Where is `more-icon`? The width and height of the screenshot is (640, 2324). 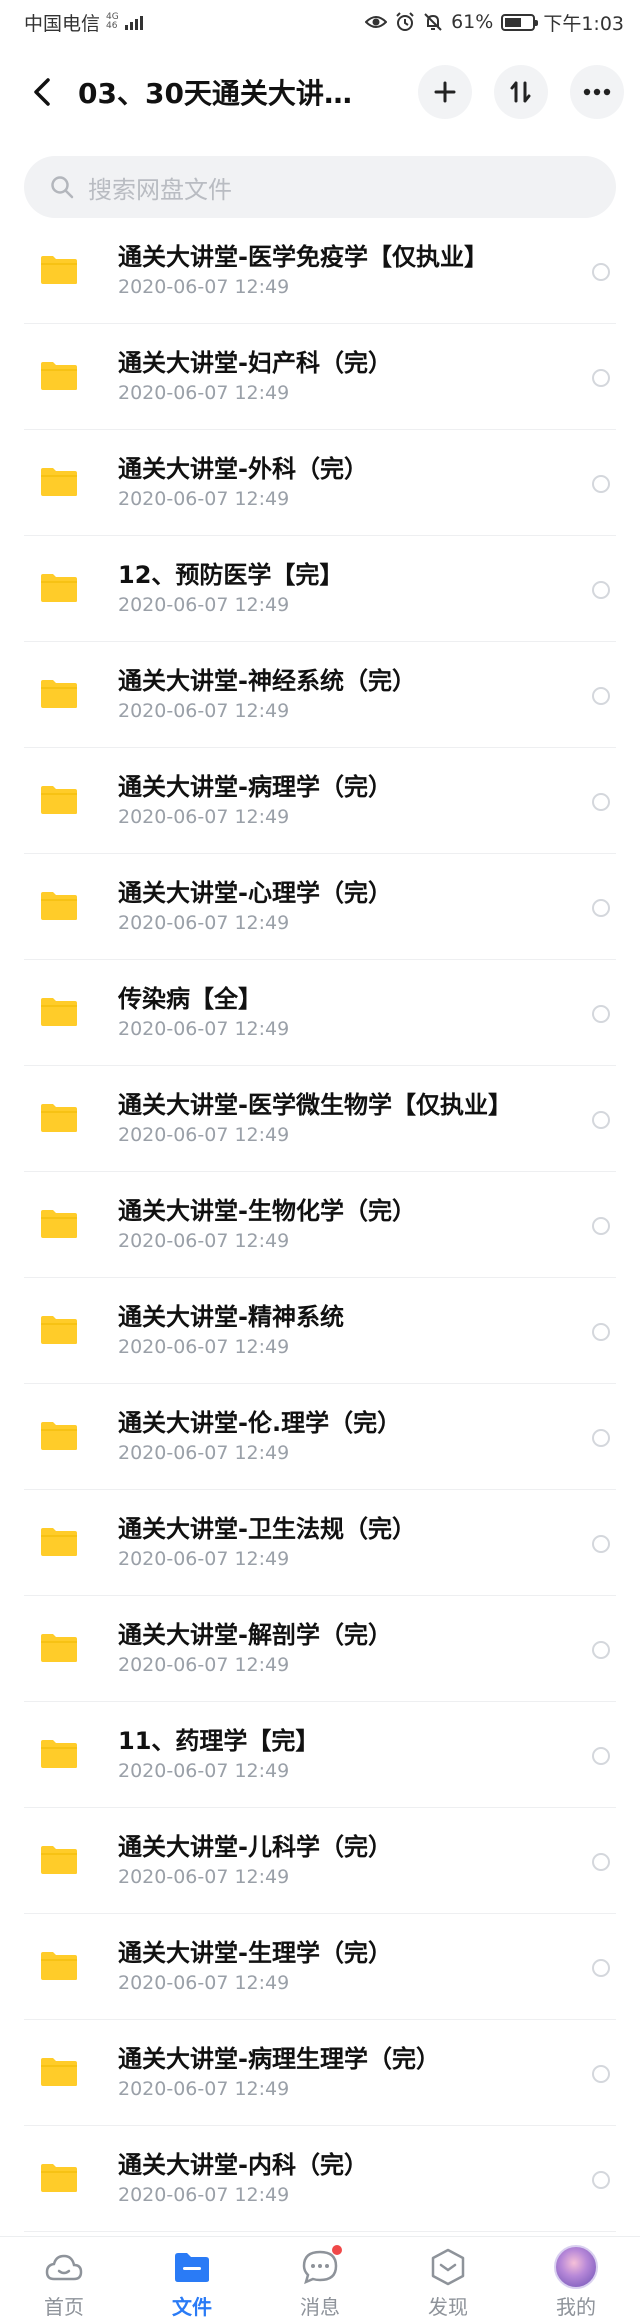 more-icon is located at coordinates (597, 92).